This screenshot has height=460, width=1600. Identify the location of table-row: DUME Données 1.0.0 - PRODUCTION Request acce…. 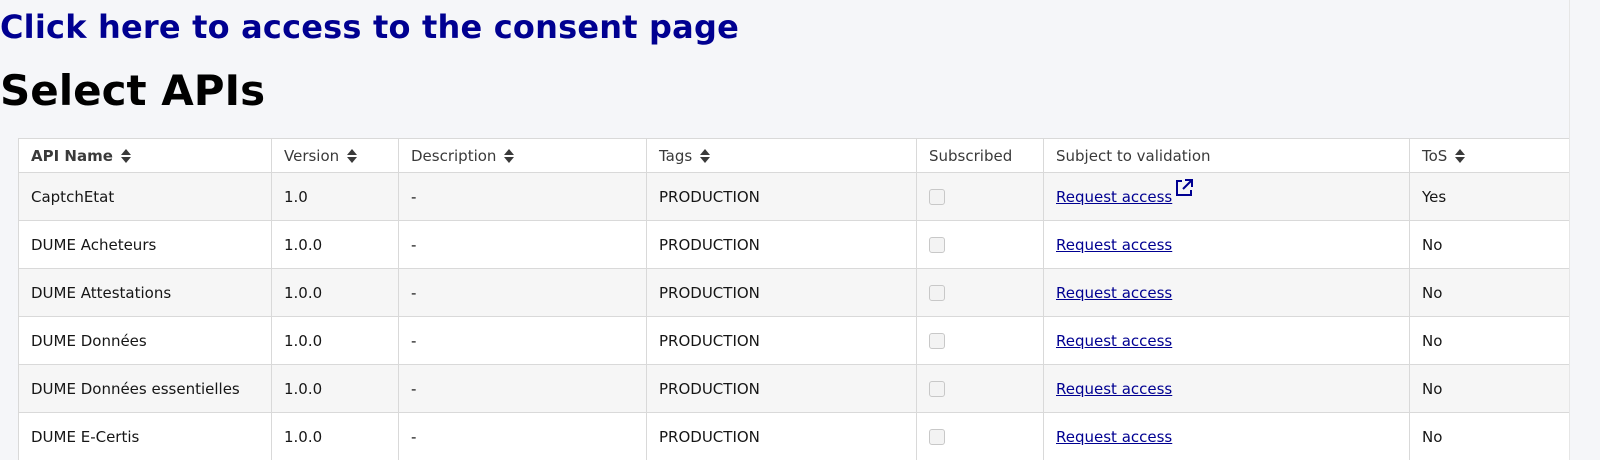
(794, 340).